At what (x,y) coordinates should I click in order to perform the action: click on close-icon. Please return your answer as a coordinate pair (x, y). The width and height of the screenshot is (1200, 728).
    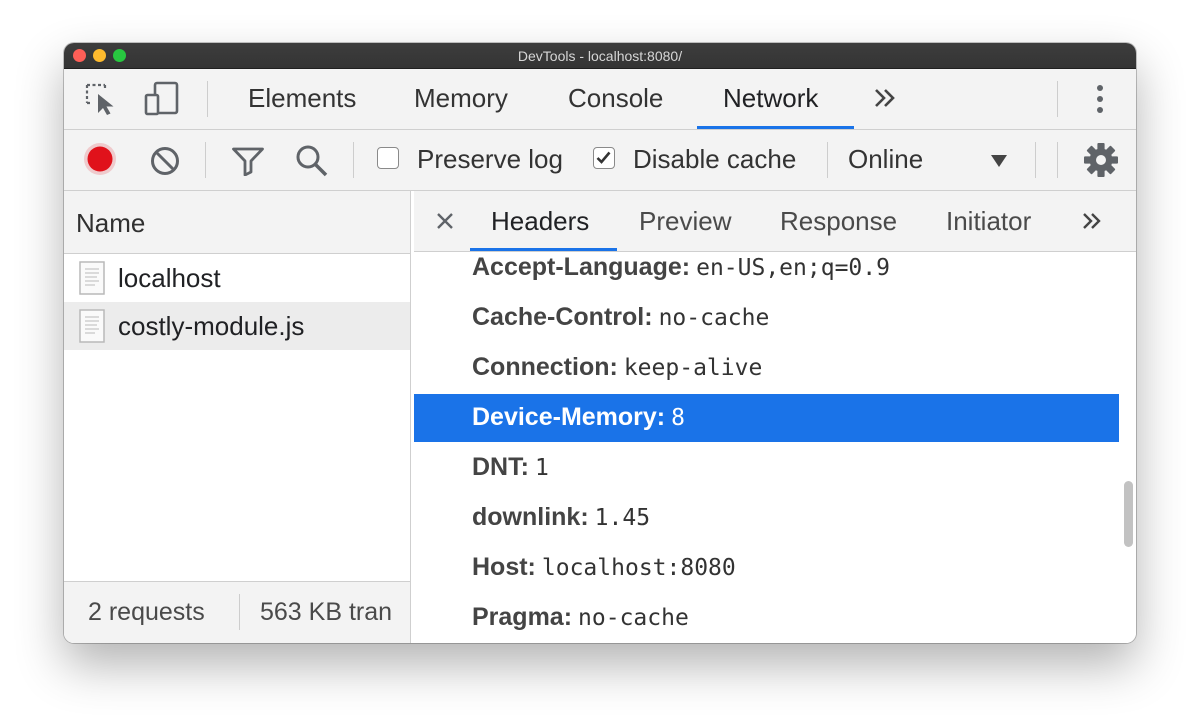
    Looking at the image, I should click on (445, 221).